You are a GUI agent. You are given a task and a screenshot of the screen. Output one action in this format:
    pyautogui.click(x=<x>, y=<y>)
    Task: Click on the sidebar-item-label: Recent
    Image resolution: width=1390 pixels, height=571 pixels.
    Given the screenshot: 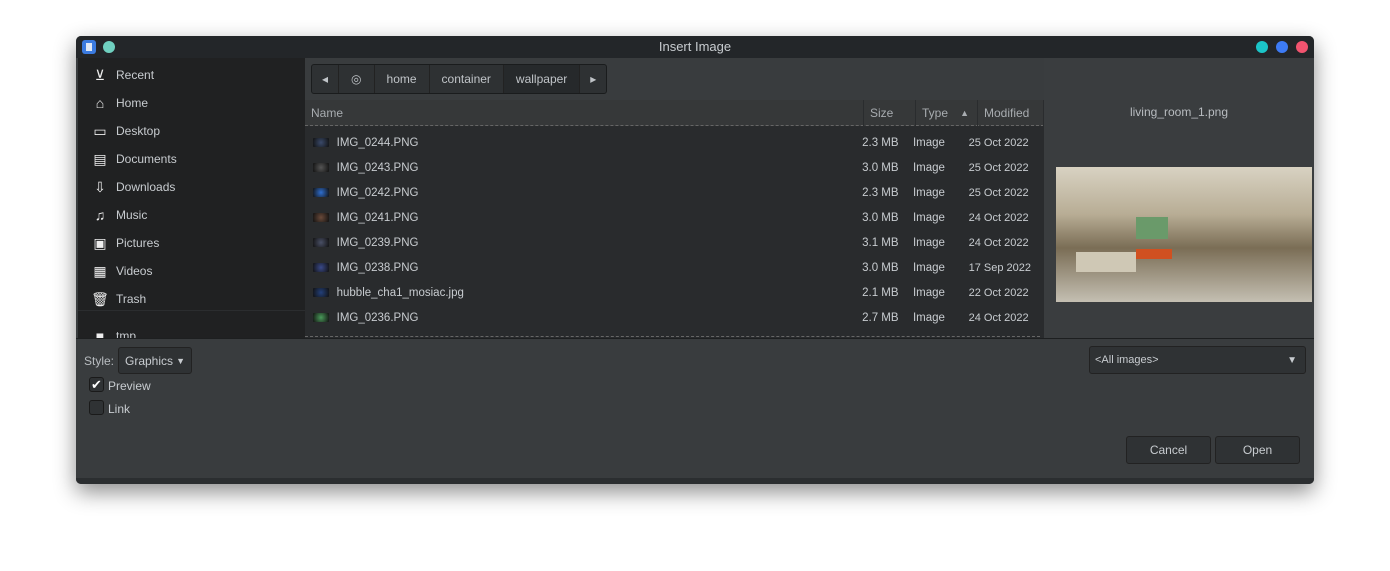 What is the action you would take?
    pyautogui.click(x=135, y=75)
    